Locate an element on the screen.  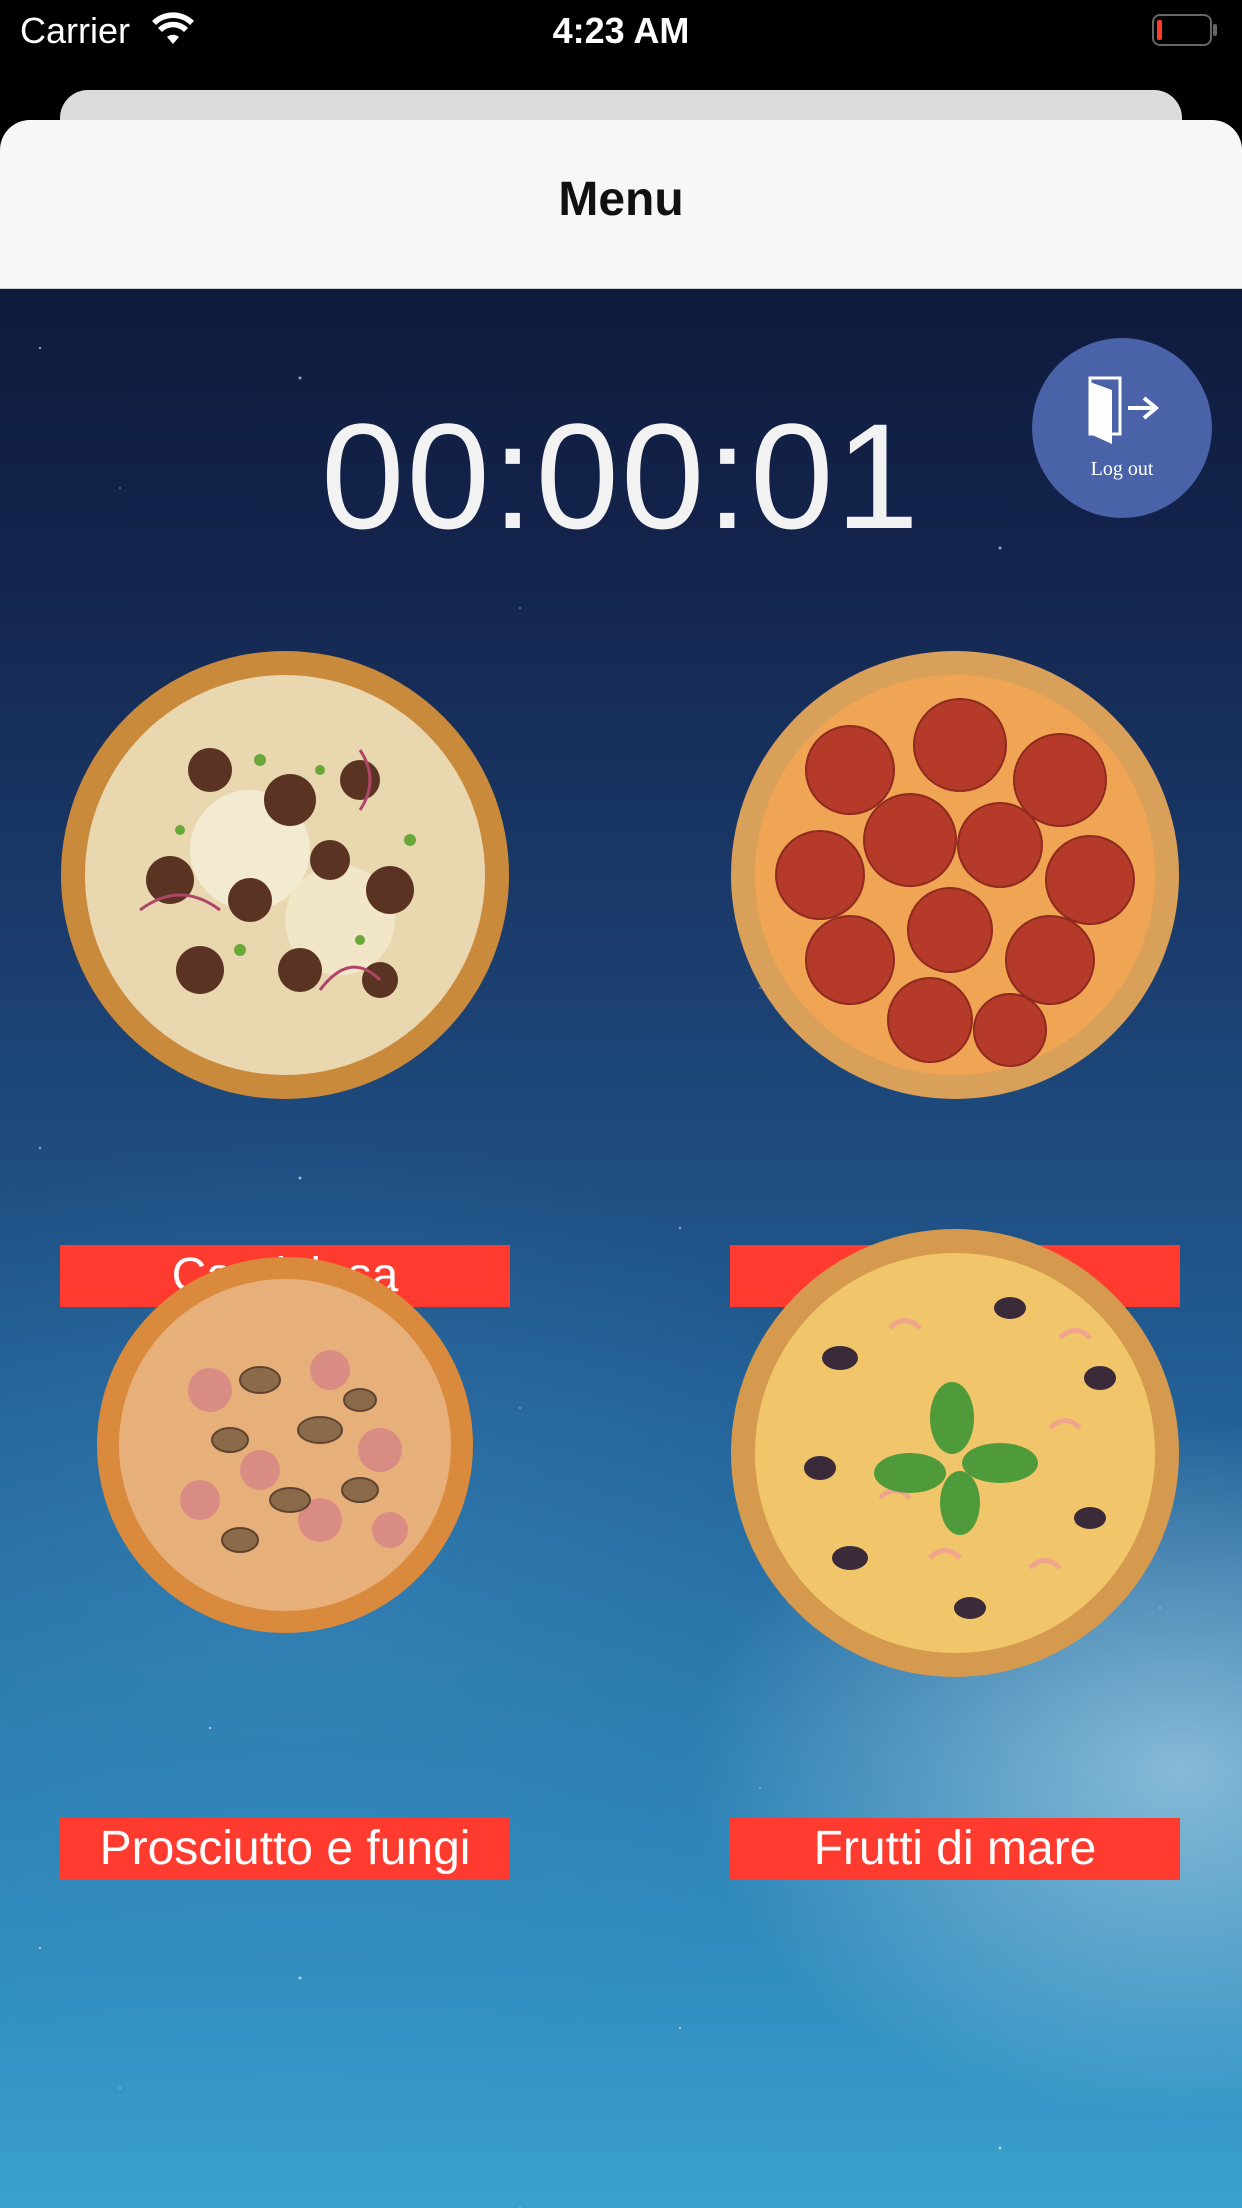
logout-door-icon is located at coordinates (1124, 410).